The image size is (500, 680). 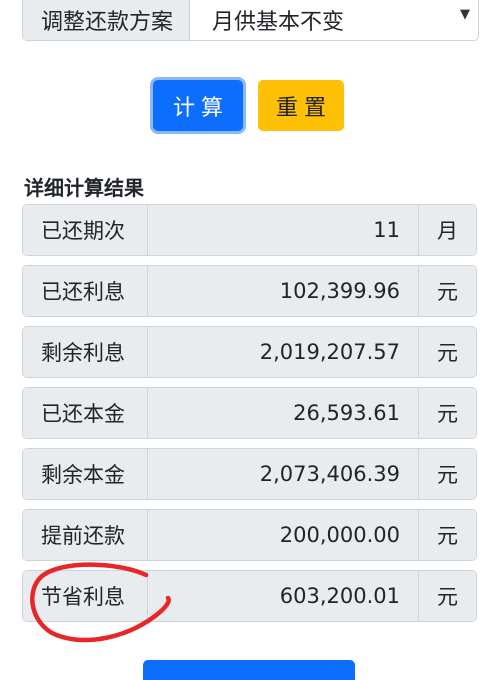 I want to click on result-value: 11, so click(x=283, y=230).